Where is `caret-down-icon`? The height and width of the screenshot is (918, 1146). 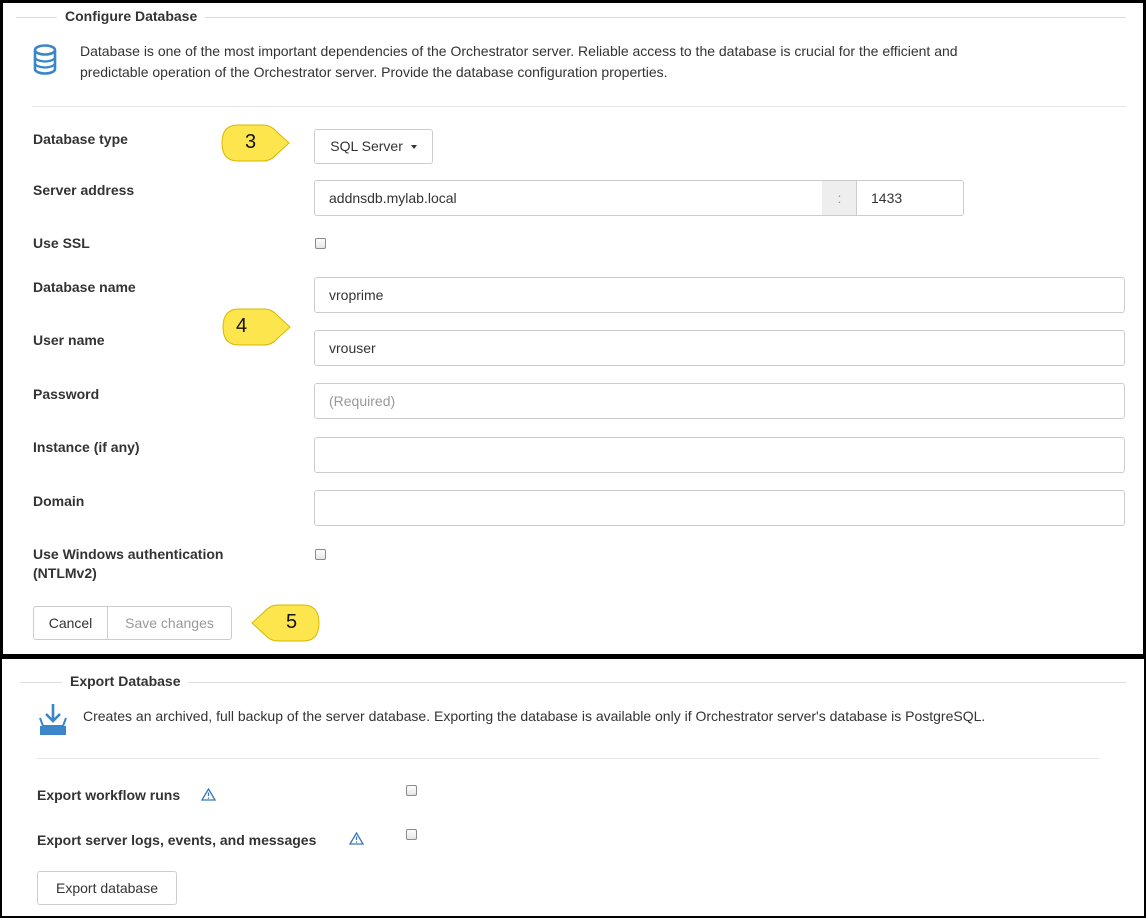
caret-down-icon is located at coordinates (413, 147).